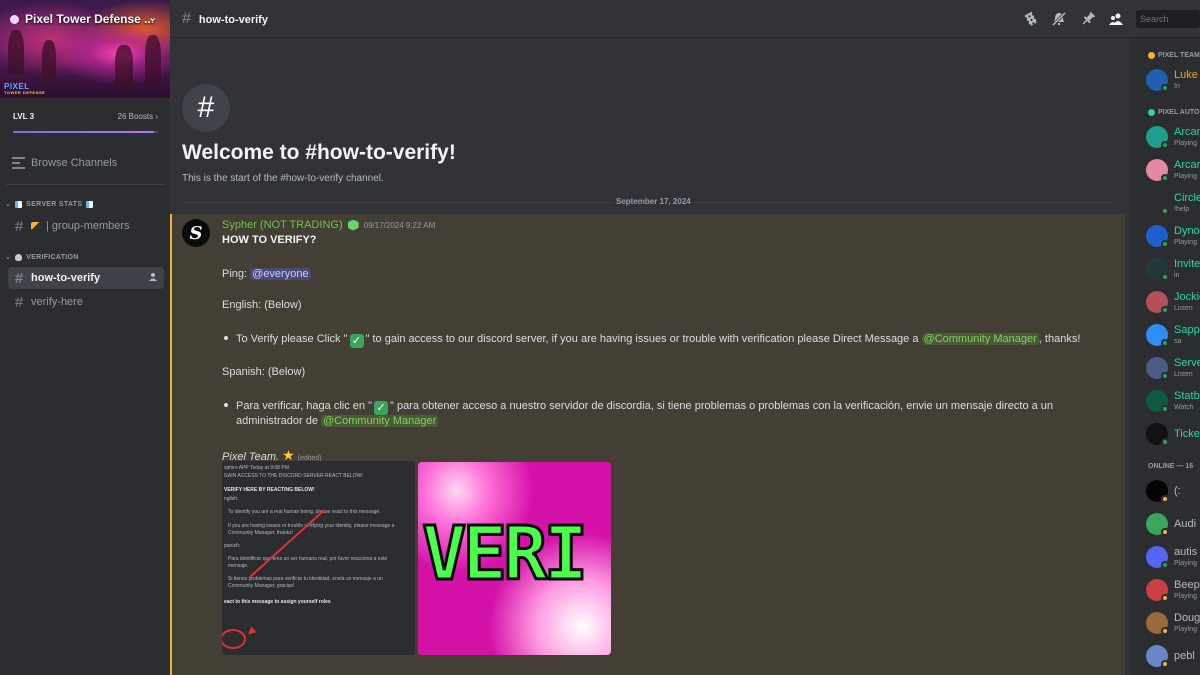 Image resolution: width=1200 pixels, height=675 pixels. I want to click on member-name: autis, so click(1186, 552).